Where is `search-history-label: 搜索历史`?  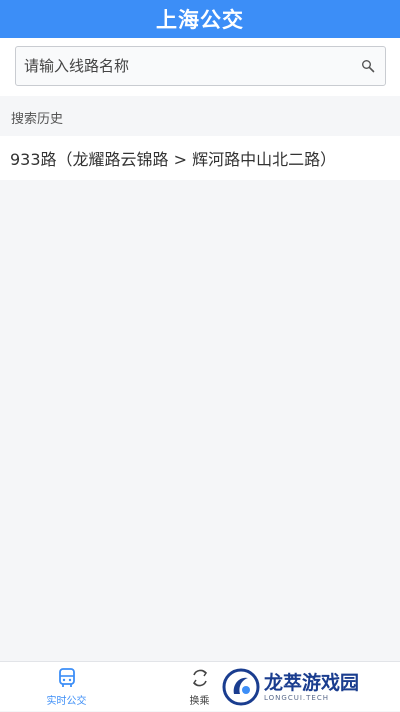 search-history-label: 搜索历史 is located at coordinates (37, 119).